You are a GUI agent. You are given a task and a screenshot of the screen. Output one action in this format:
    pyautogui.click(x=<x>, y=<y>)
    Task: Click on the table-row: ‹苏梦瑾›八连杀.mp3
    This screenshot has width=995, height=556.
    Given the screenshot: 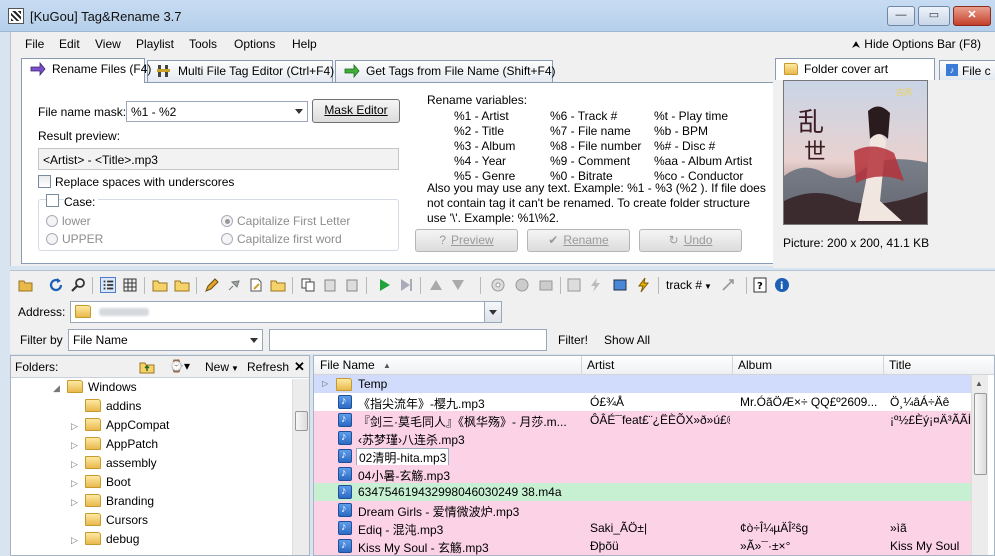 What is the action you would take?
    pyautogui.click(x=642, y=438)
    